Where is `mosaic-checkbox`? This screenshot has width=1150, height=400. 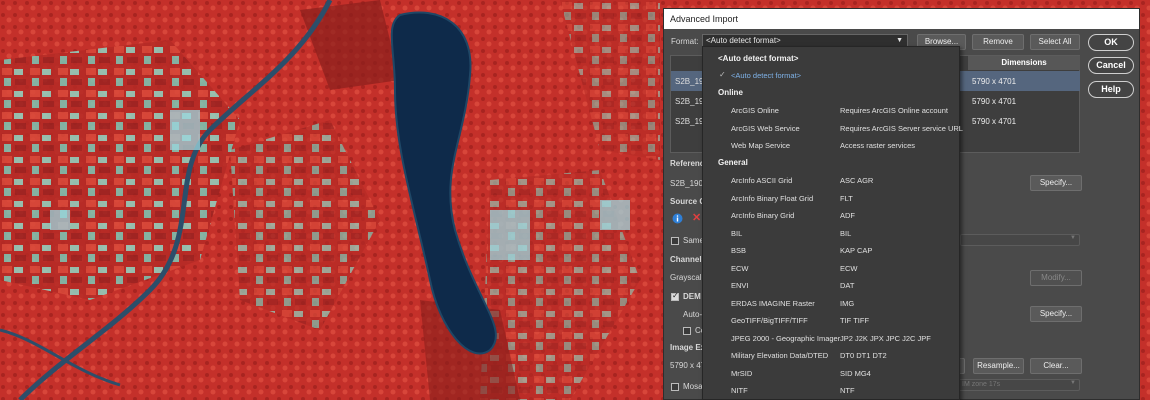
mosaic-checkbox is located at coordinates (675, 387).